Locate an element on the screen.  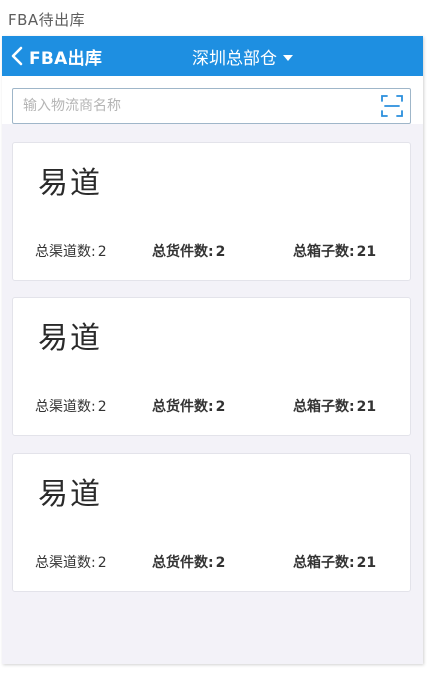
app-header: FBA出库 深圳总部仓 is located at coordinates (212, 56).